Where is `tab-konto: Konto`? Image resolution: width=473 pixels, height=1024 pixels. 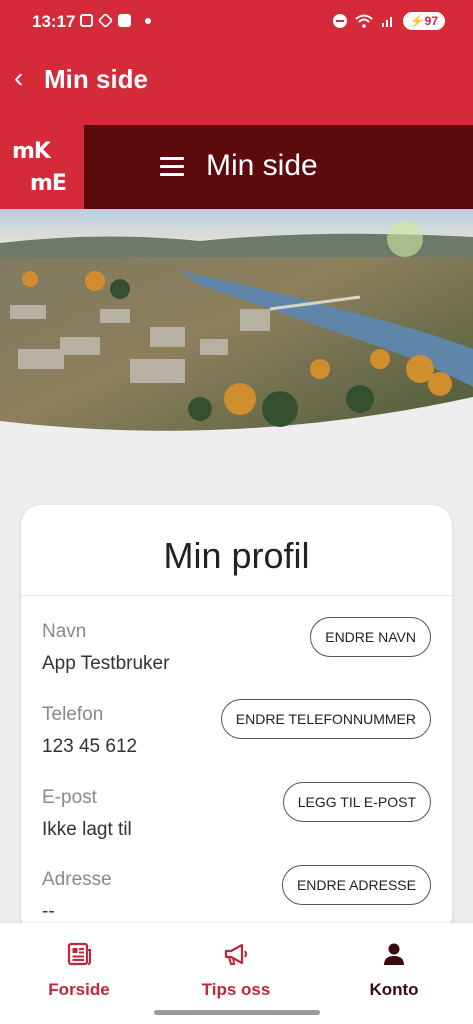 tab-konto: Konto is located at coordinates (394, 970).